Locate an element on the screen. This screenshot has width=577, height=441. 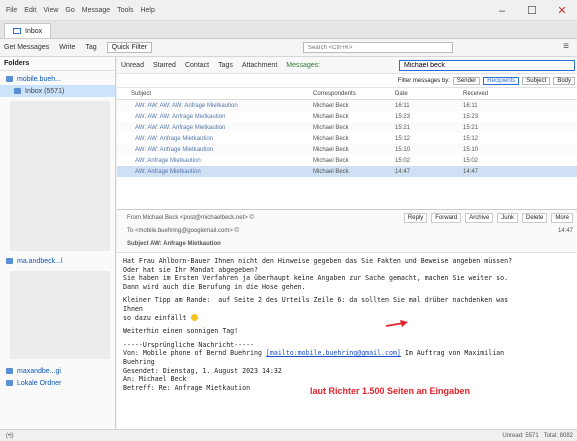
archive-button: Archive is located at coordinates (479, 218).